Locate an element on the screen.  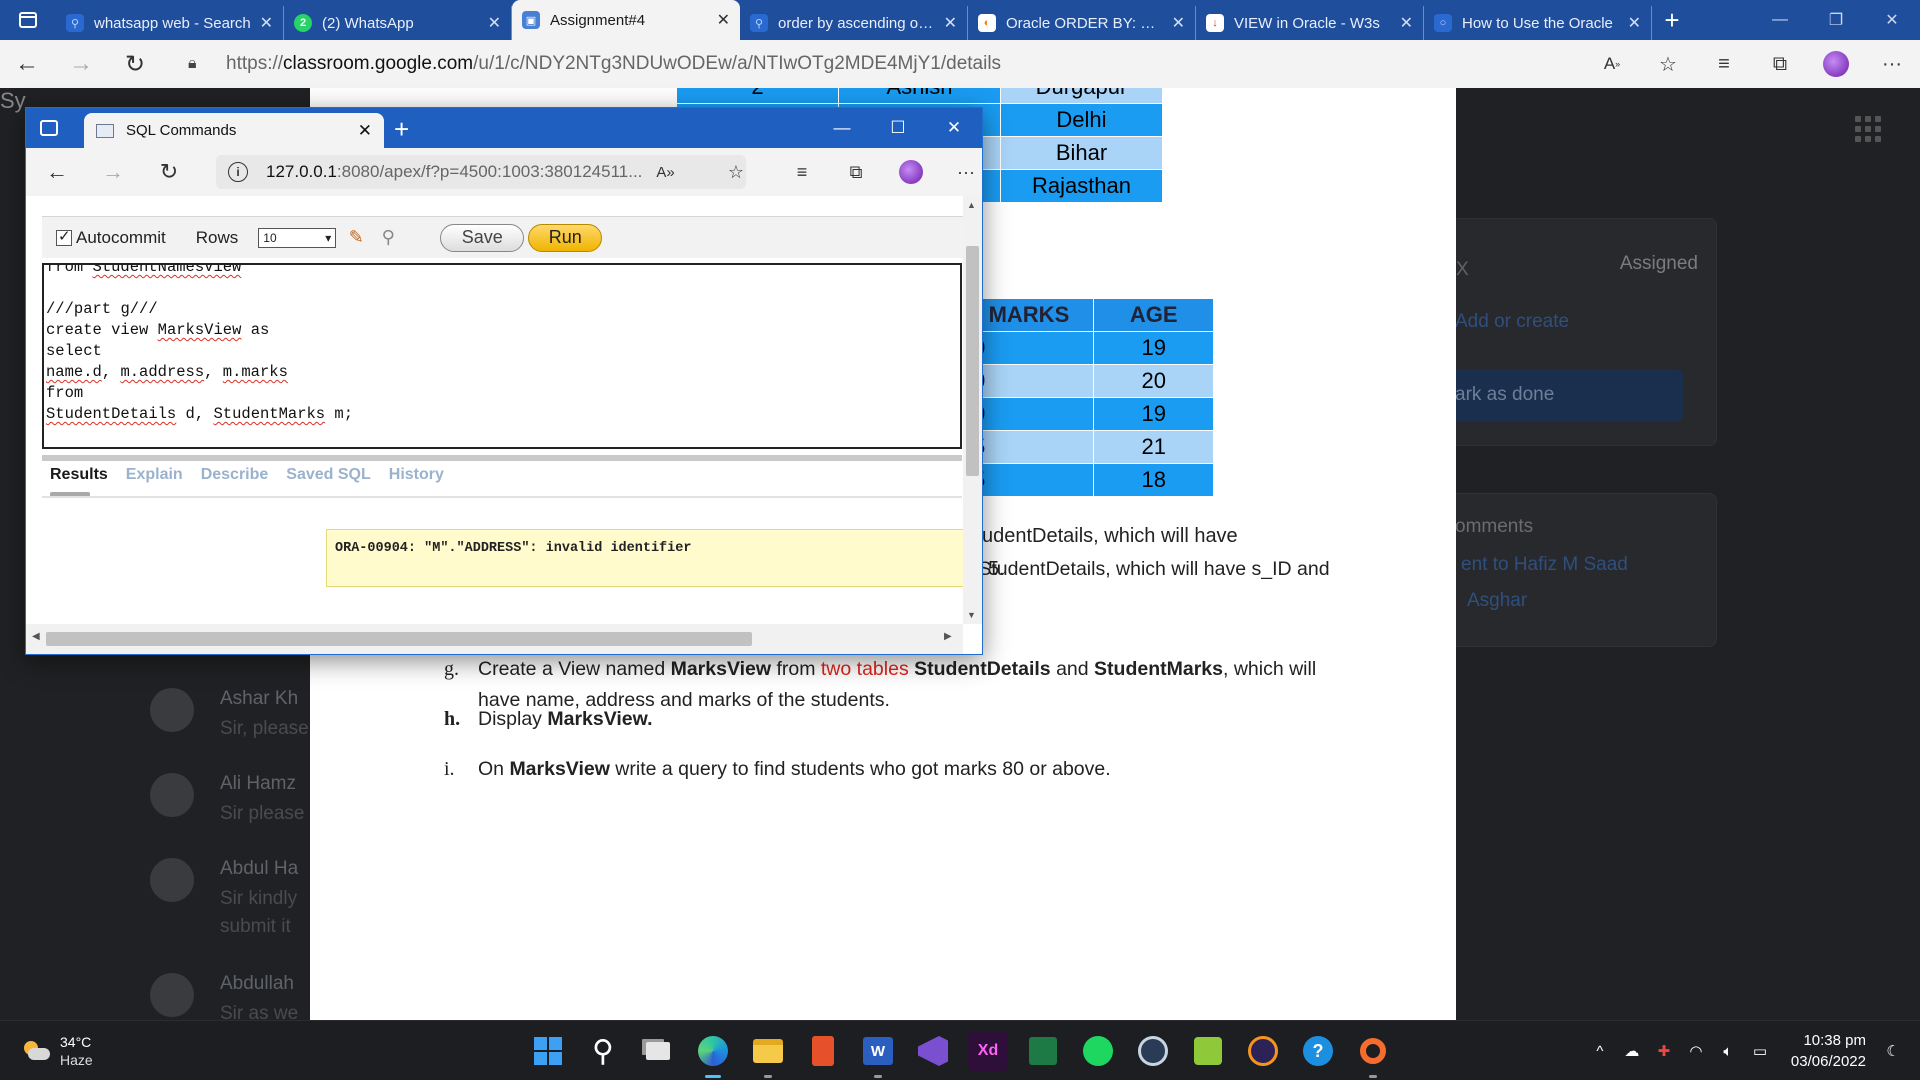
run-button: Run is located at coordinates (565, 237).